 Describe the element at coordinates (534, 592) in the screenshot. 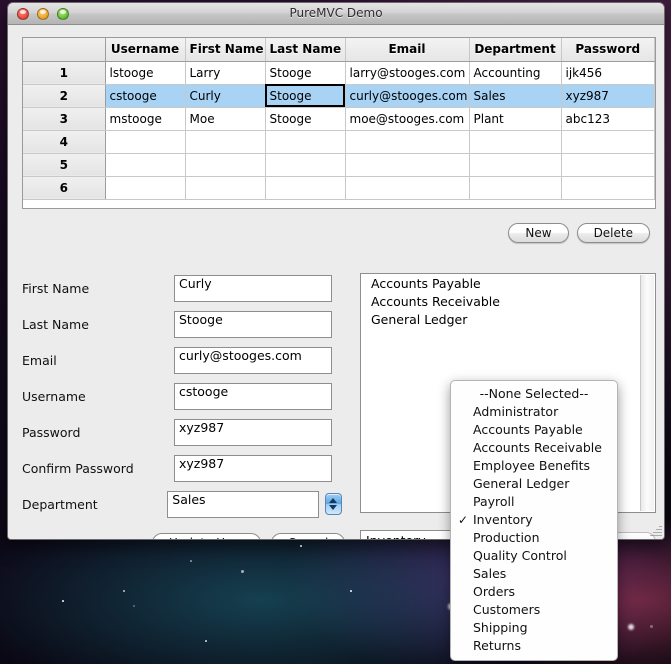

I see `menu-item: Orders` at that location.